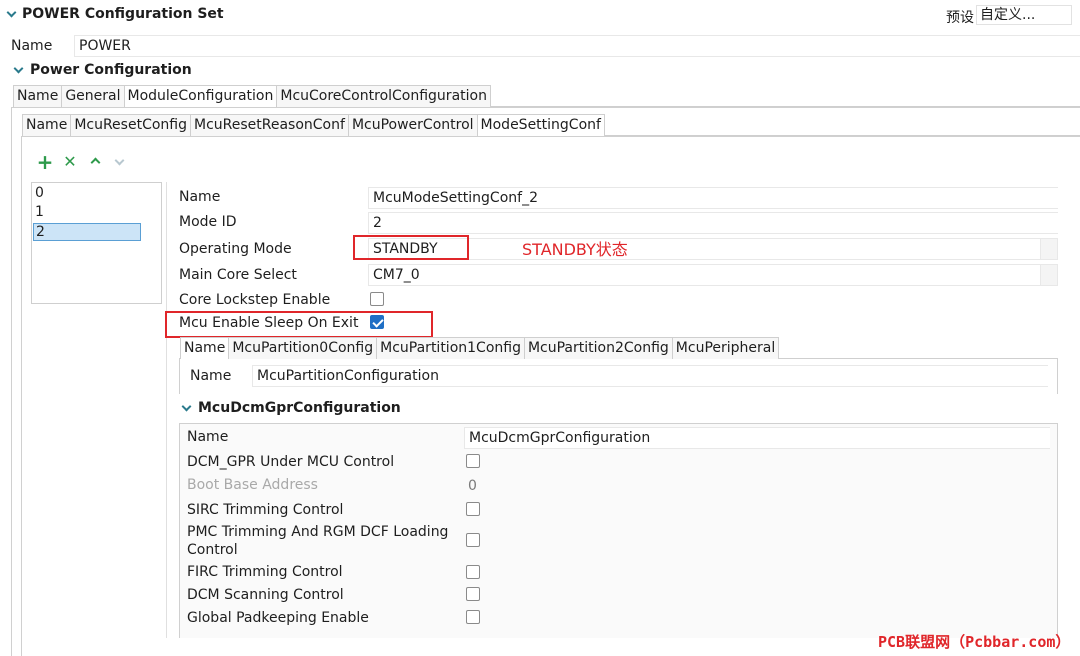  Describe the element at coordinates (252, 485) in the screenshot. I see `boot-base-label: Boot Base Address` at that location.